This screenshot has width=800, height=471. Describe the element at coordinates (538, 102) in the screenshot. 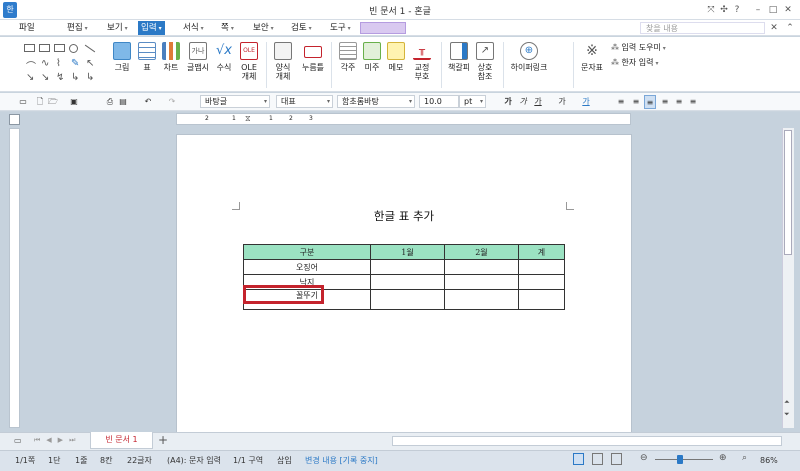

I see `underline-button: 가` at that location.